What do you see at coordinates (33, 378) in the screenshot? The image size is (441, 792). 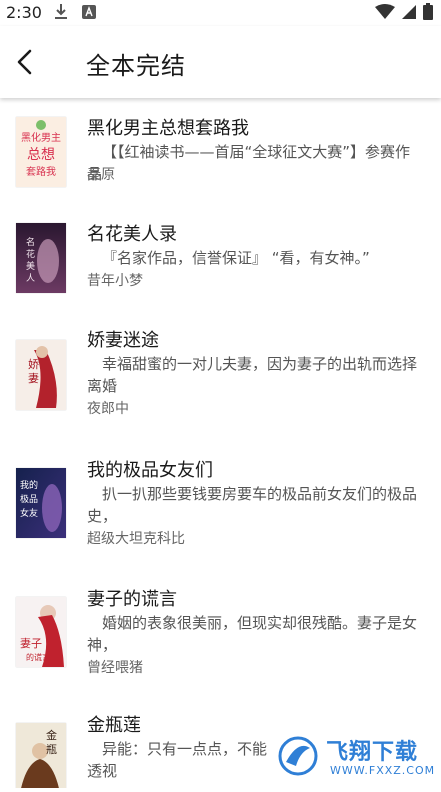 I see `svg-text: 妻` at bounding box center [33, 378].